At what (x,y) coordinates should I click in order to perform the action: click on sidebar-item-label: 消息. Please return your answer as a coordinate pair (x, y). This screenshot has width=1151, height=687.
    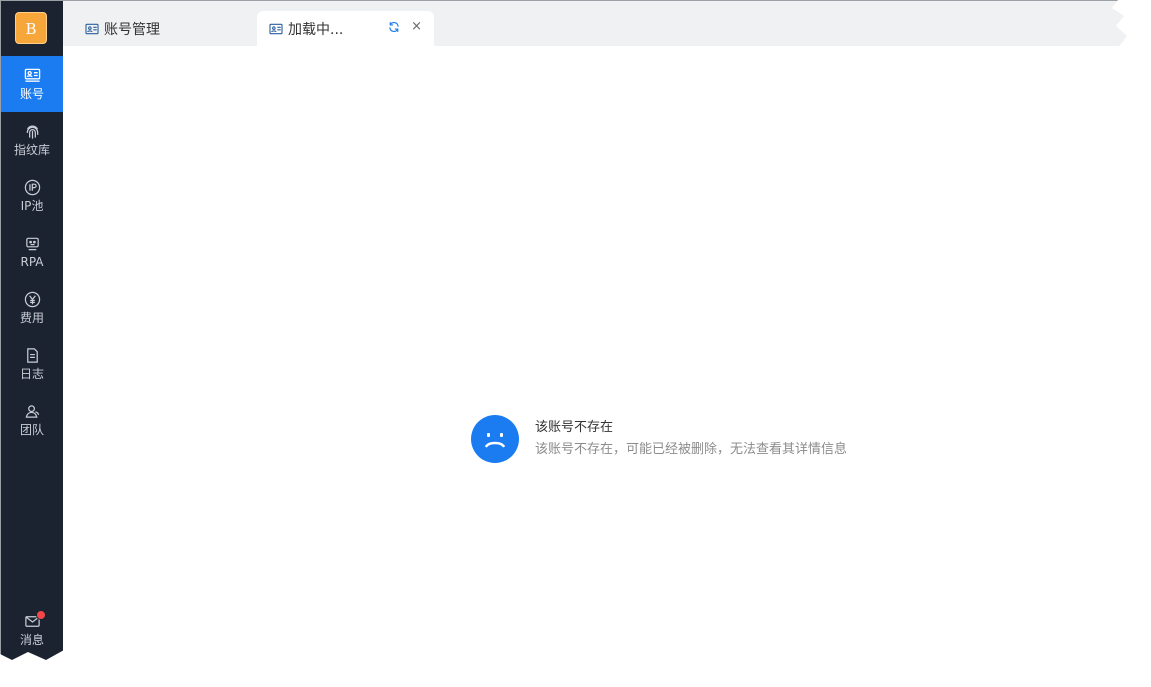
    Looking at the image, I should click on (31, 640).